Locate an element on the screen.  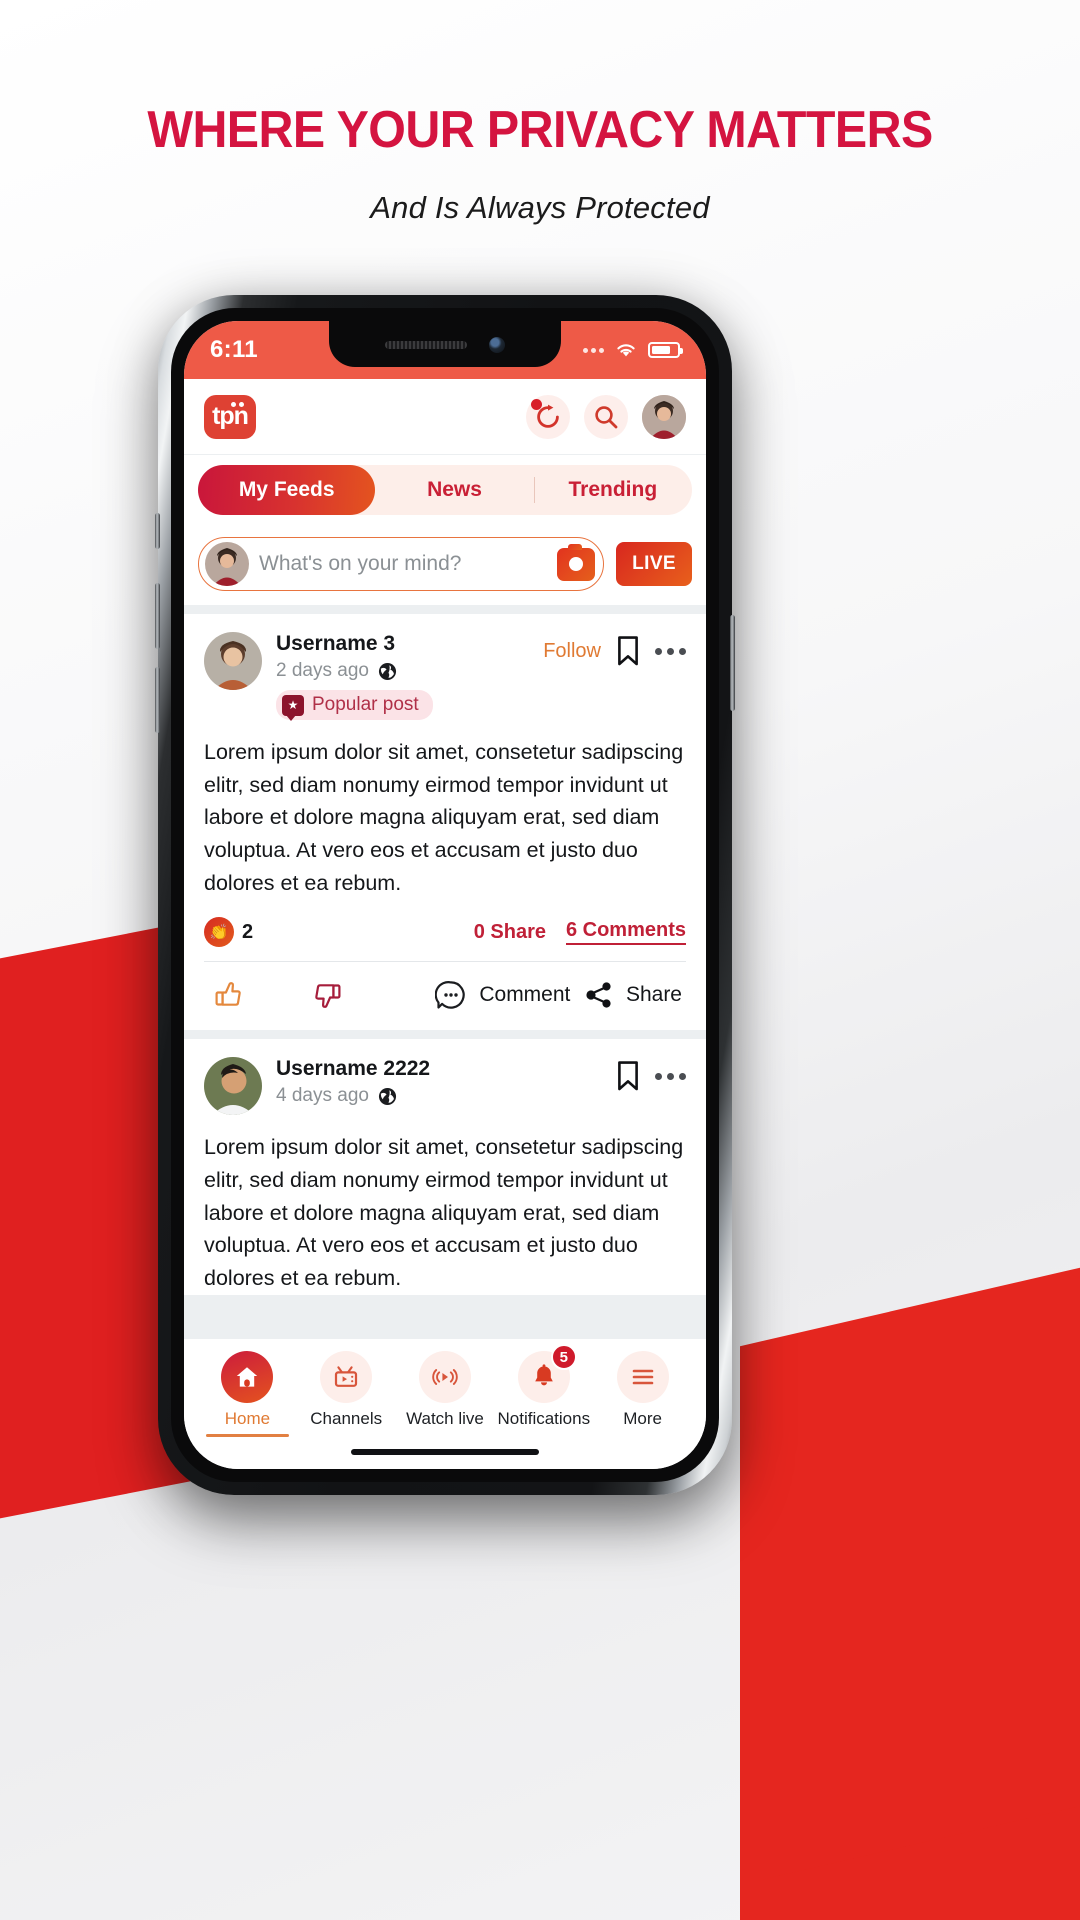
page-subtitle: And Is Always Protected is located at coordinates (540, 207).